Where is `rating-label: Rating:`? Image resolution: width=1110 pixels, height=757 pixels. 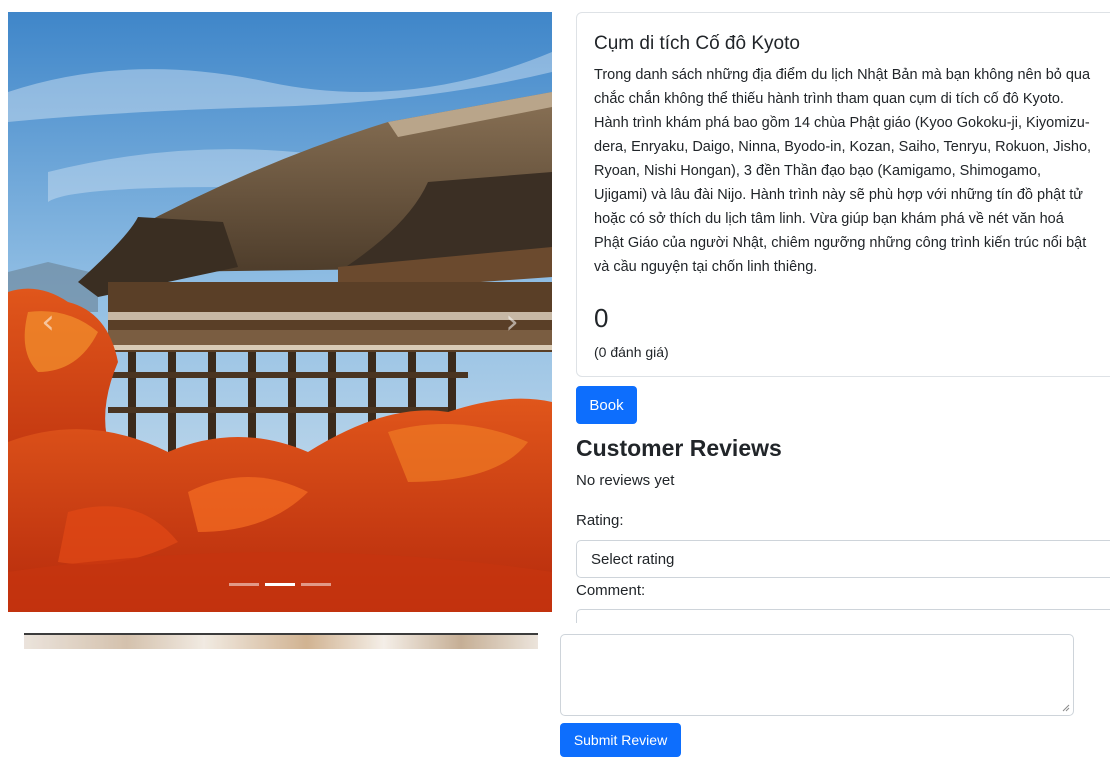
rating-label: Rating: is located at coordinates (600, 520).